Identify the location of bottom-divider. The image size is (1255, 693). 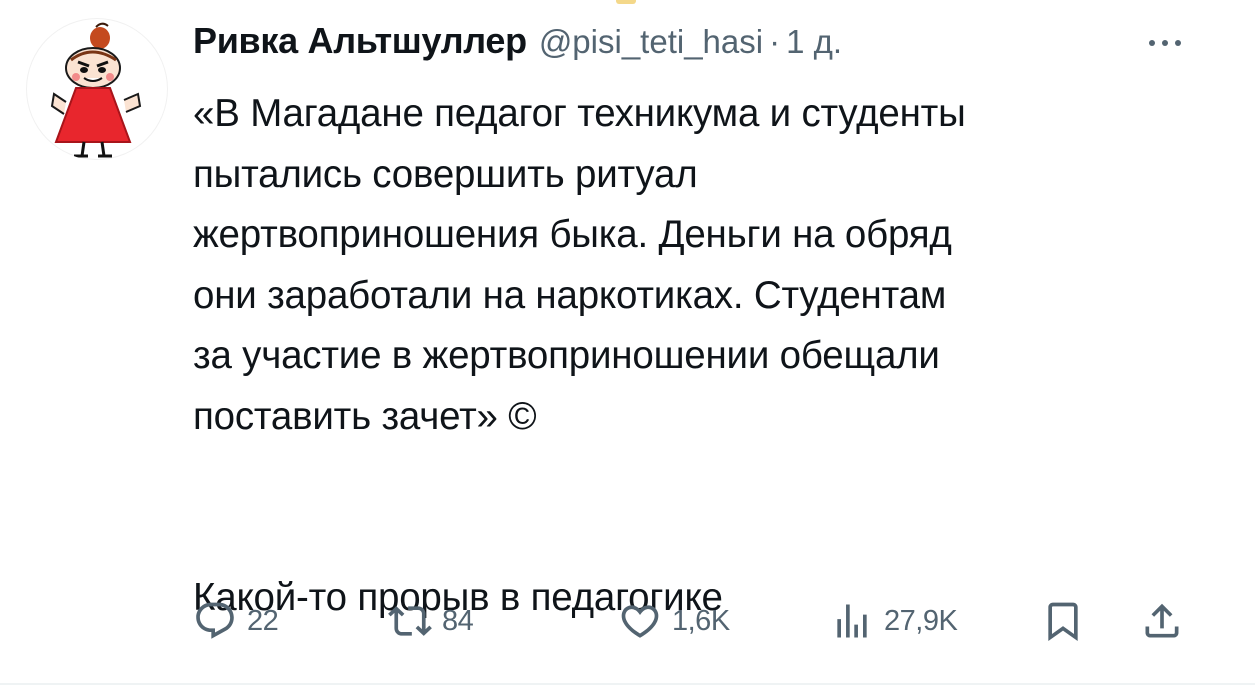
(627, 684).